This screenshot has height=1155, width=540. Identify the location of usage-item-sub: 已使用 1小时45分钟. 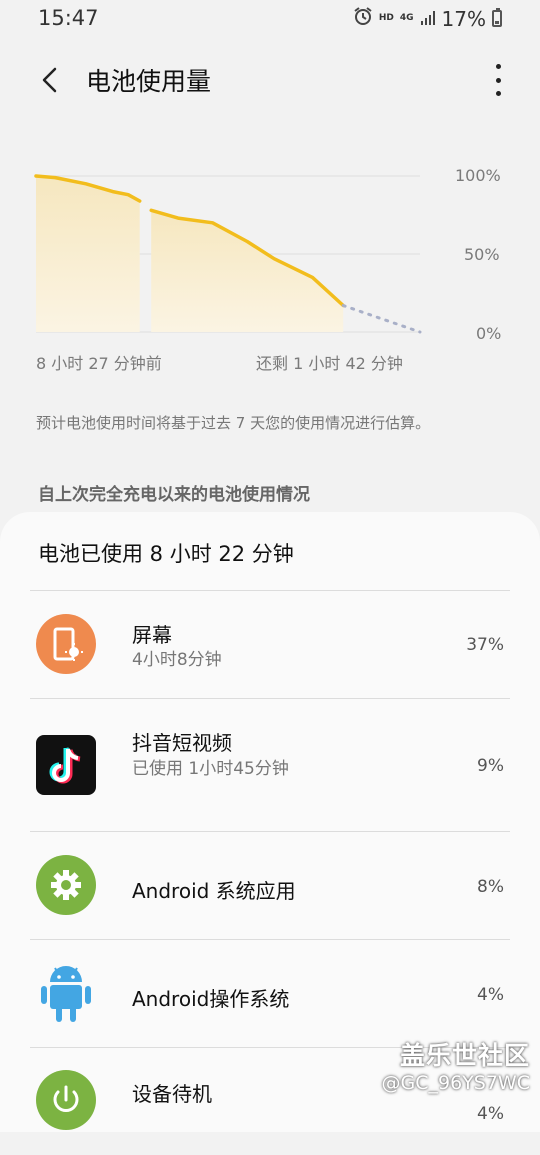
(210, 769).